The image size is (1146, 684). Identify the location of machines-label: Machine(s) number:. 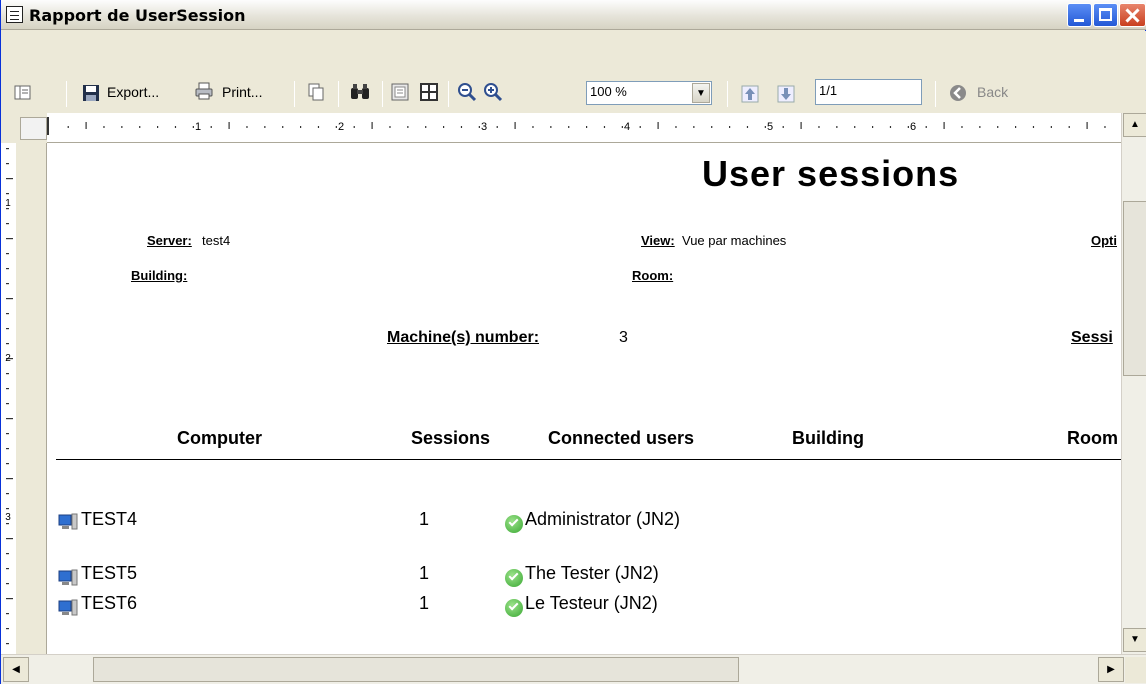
(463, 337).